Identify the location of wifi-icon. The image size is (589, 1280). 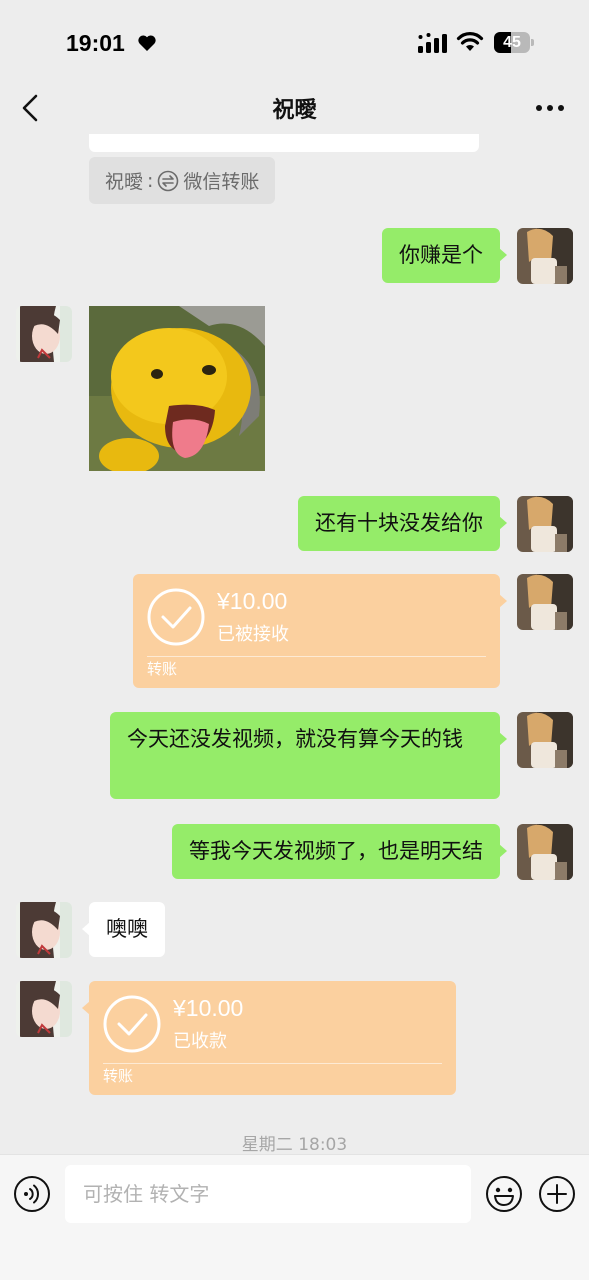
(470, 41).